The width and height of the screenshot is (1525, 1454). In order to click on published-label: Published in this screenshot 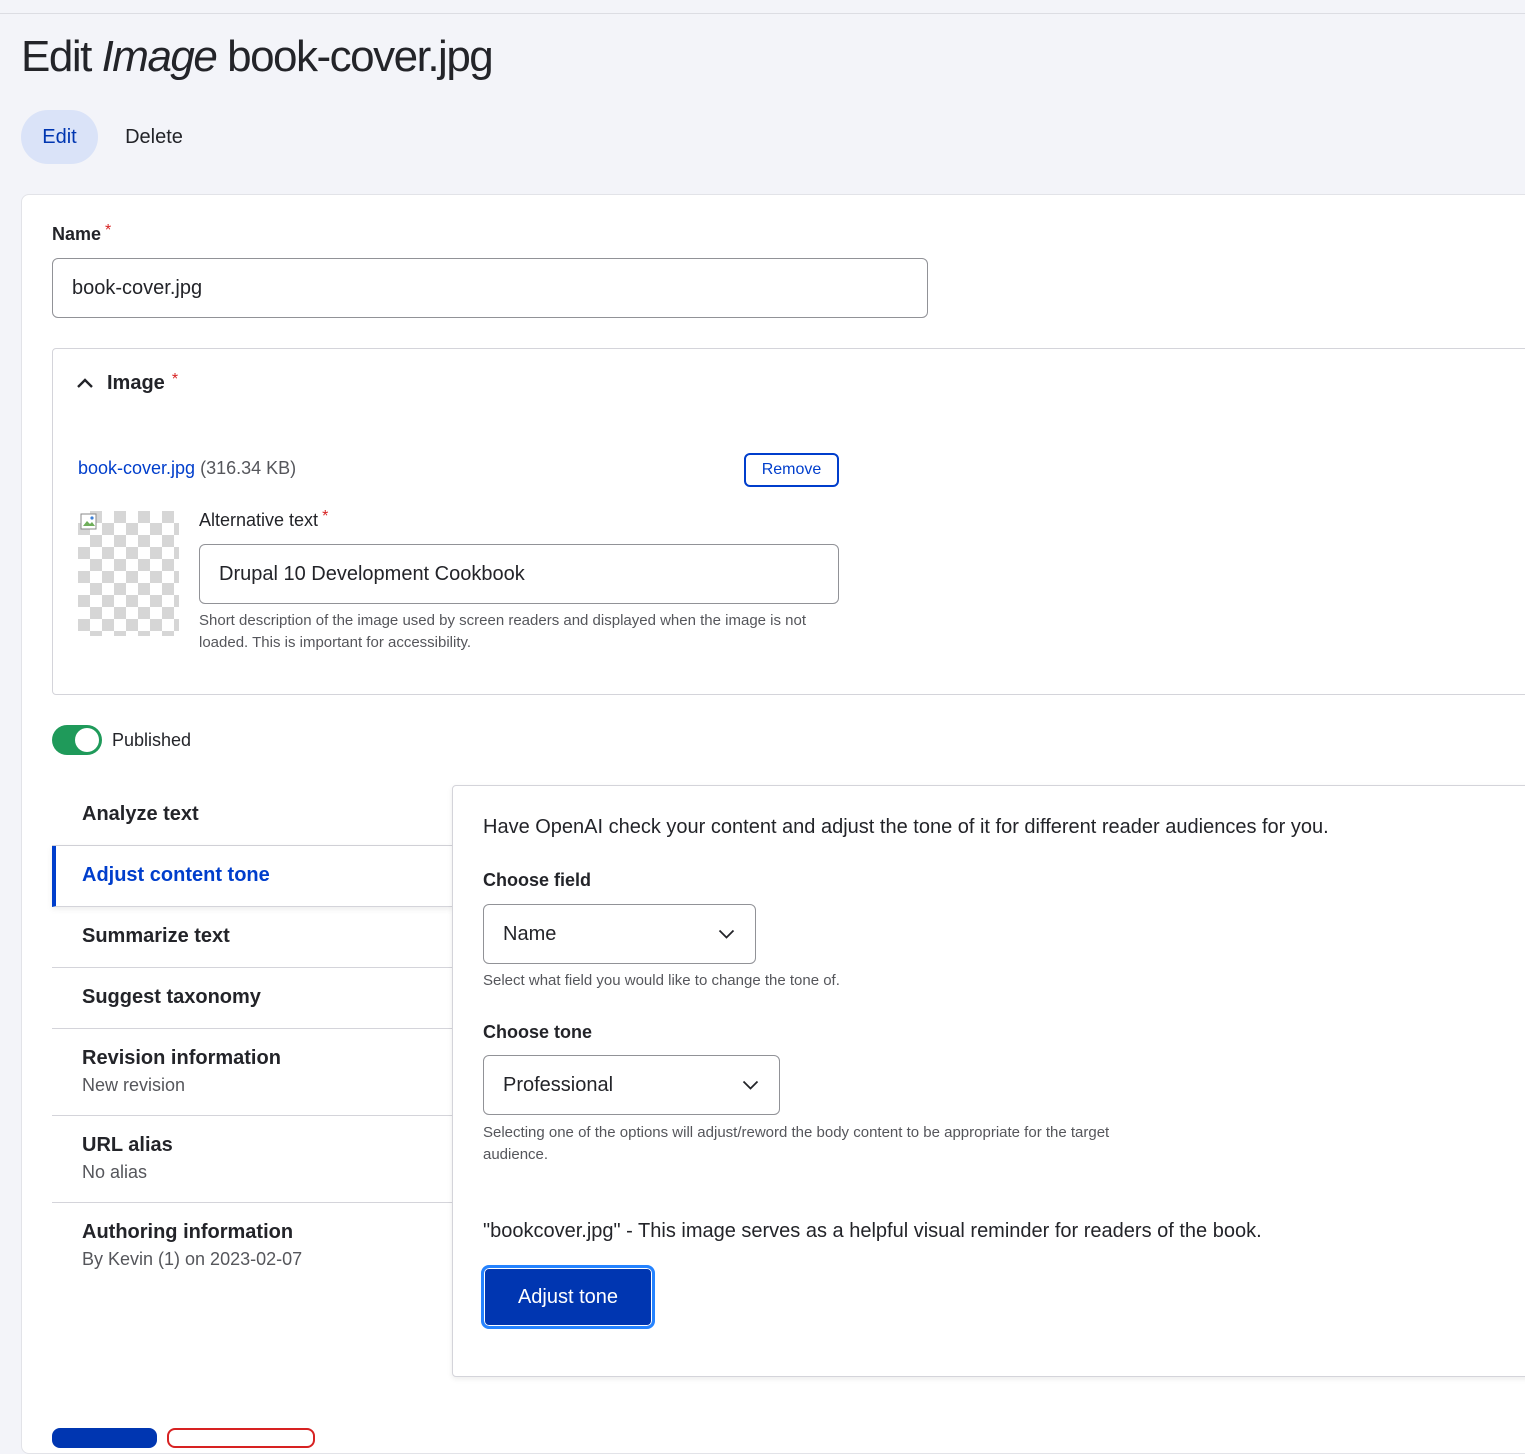, I will do `click(152, 740)`.